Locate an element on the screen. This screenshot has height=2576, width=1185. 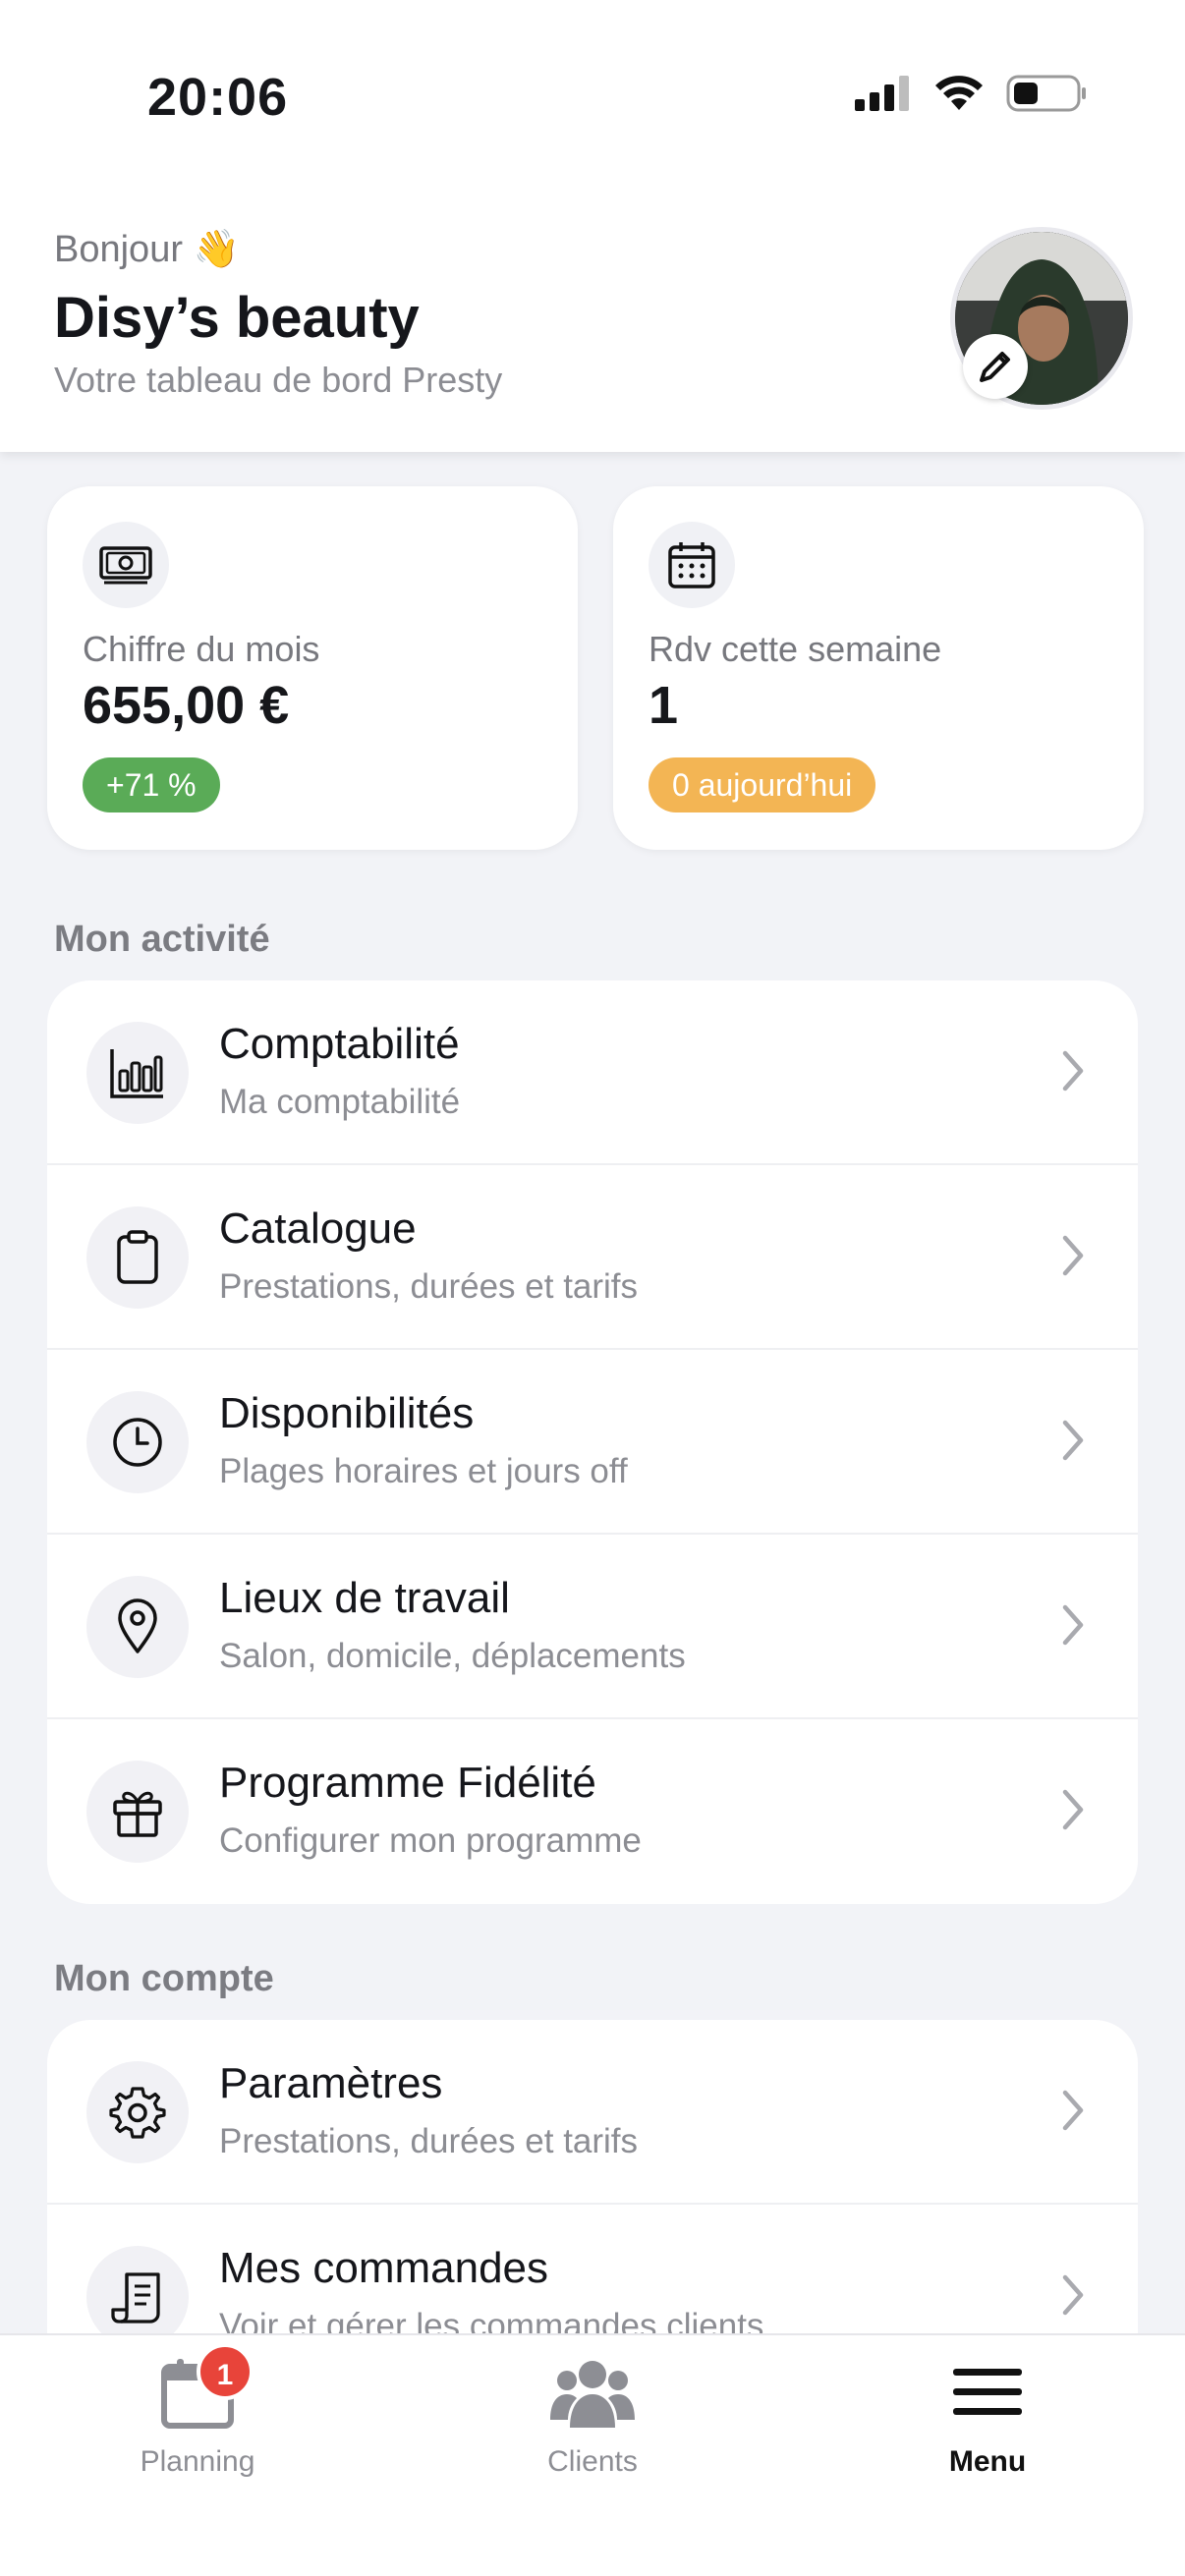
signal-icon is located at coordinates (882, 93).